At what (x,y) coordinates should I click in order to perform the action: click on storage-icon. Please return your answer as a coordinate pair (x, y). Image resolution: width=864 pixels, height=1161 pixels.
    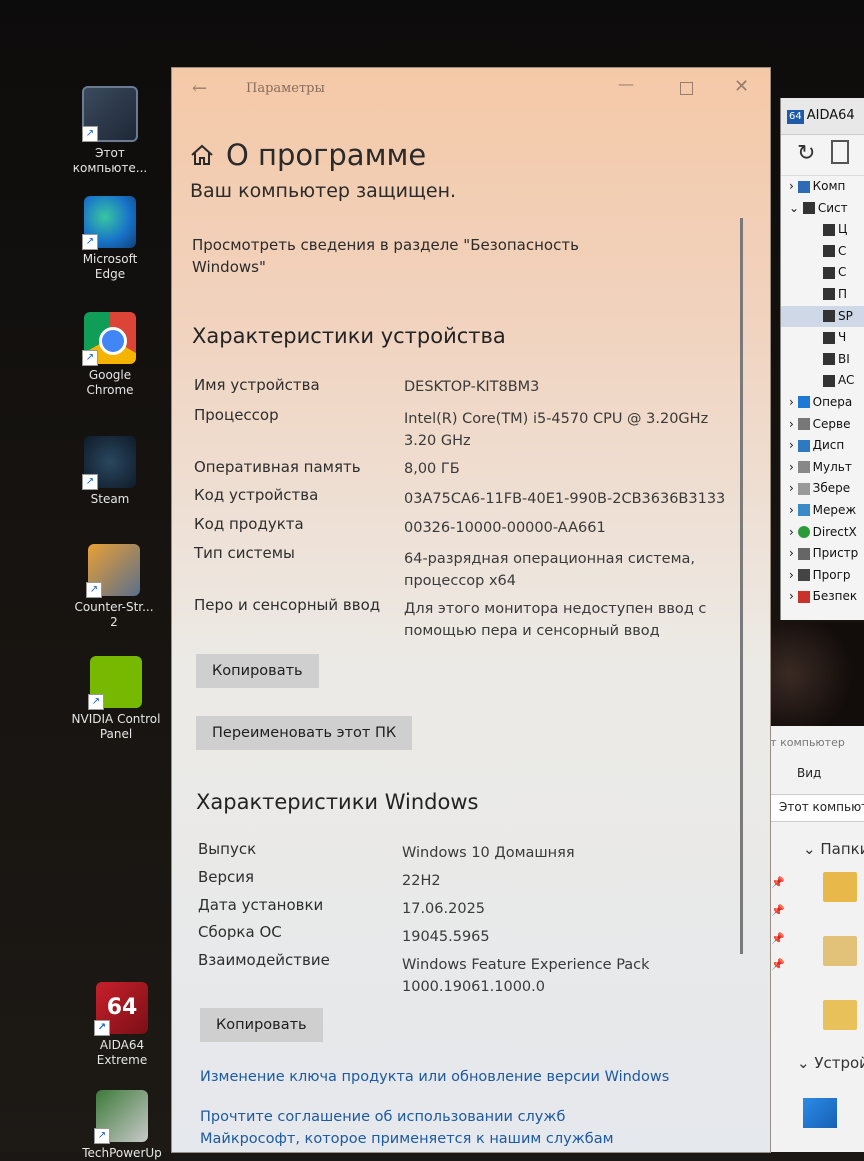
    Looking at the image, I should click on (803, 488).